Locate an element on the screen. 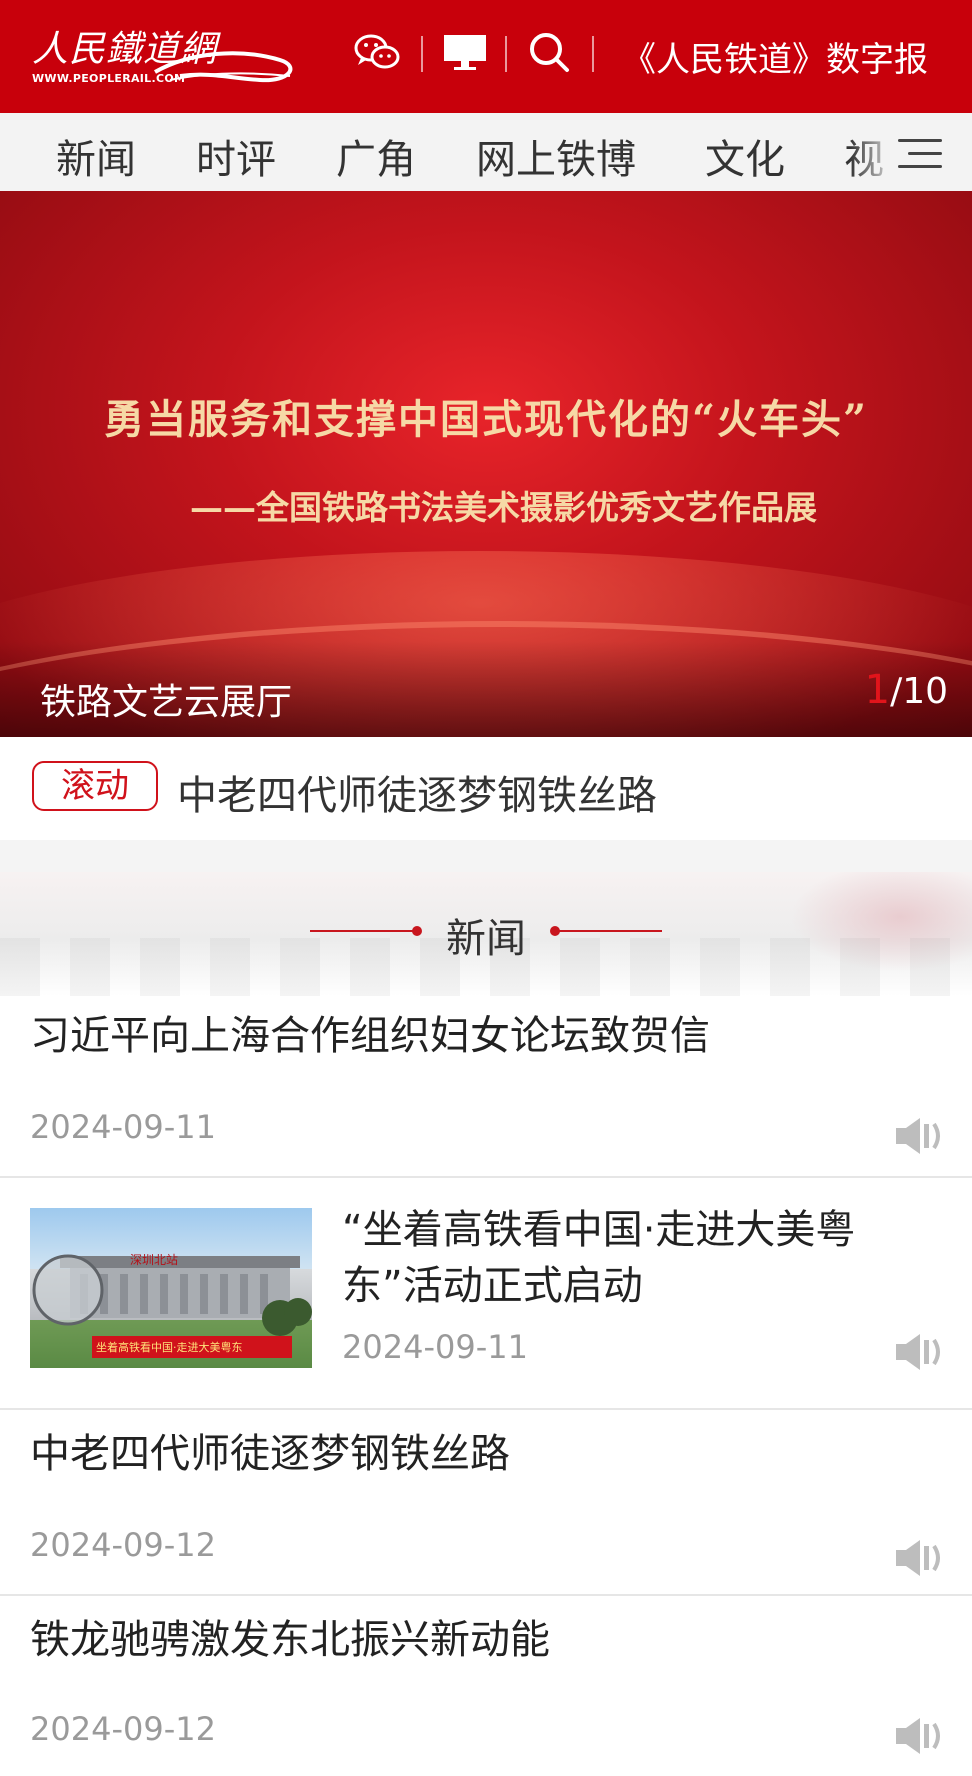 This screenshot has height=1776, width=972. news-list-item: 中老四代师徒逐梦钢铁丝路 2024-09-12 is located at coordinates (486, 1503).